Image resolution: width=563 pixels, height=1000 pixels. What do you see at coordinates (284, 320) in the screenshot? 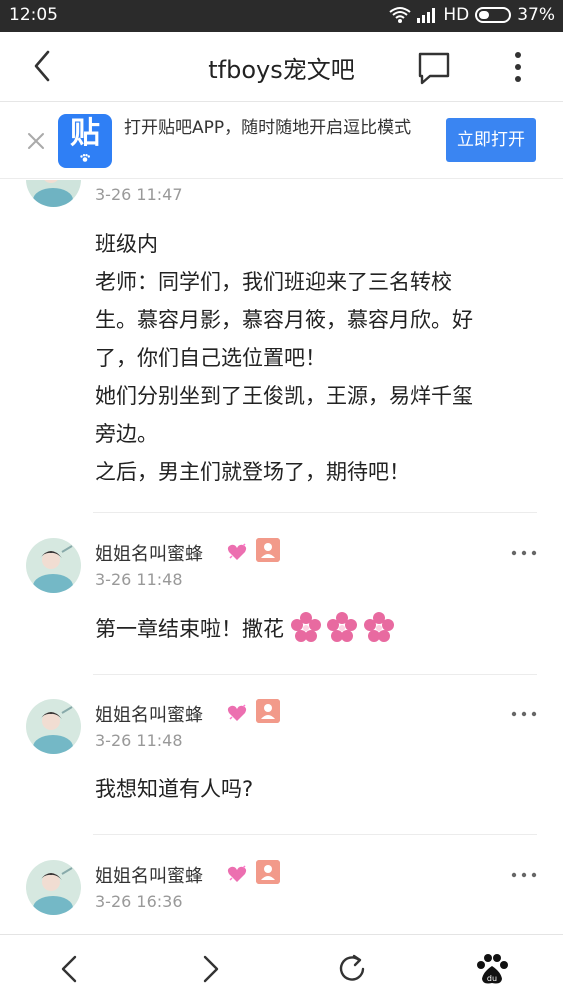
I see `post-line: 生。慕容月影，慕容月筱，慕容月欣。好` at bounding box center [284, 320].